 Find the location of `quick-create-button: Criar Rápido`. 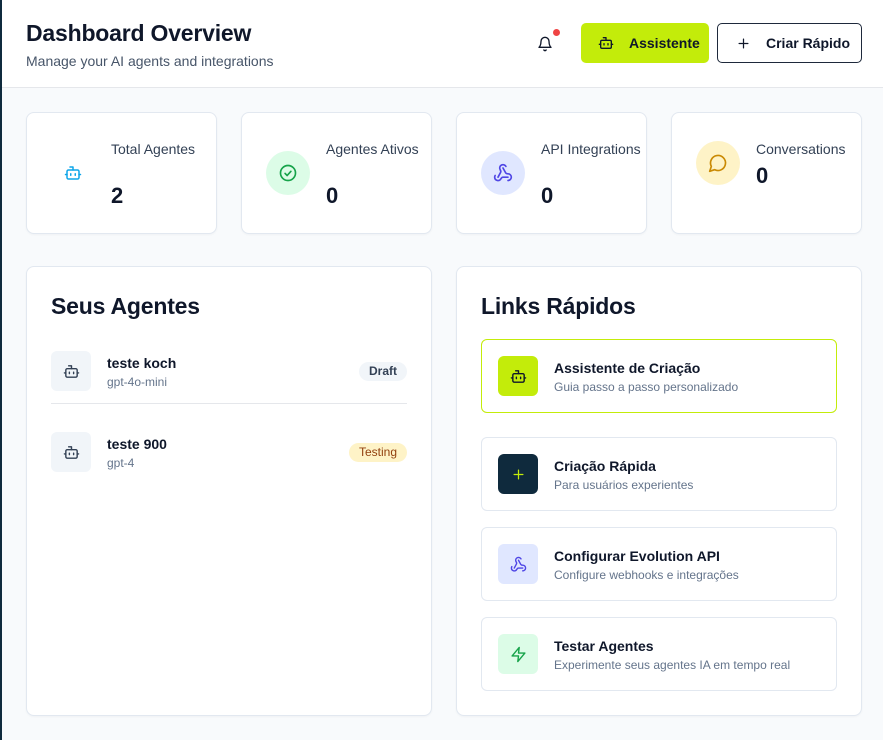

quick-create-button: Criar Rápido is located at coordinates (789, 43).